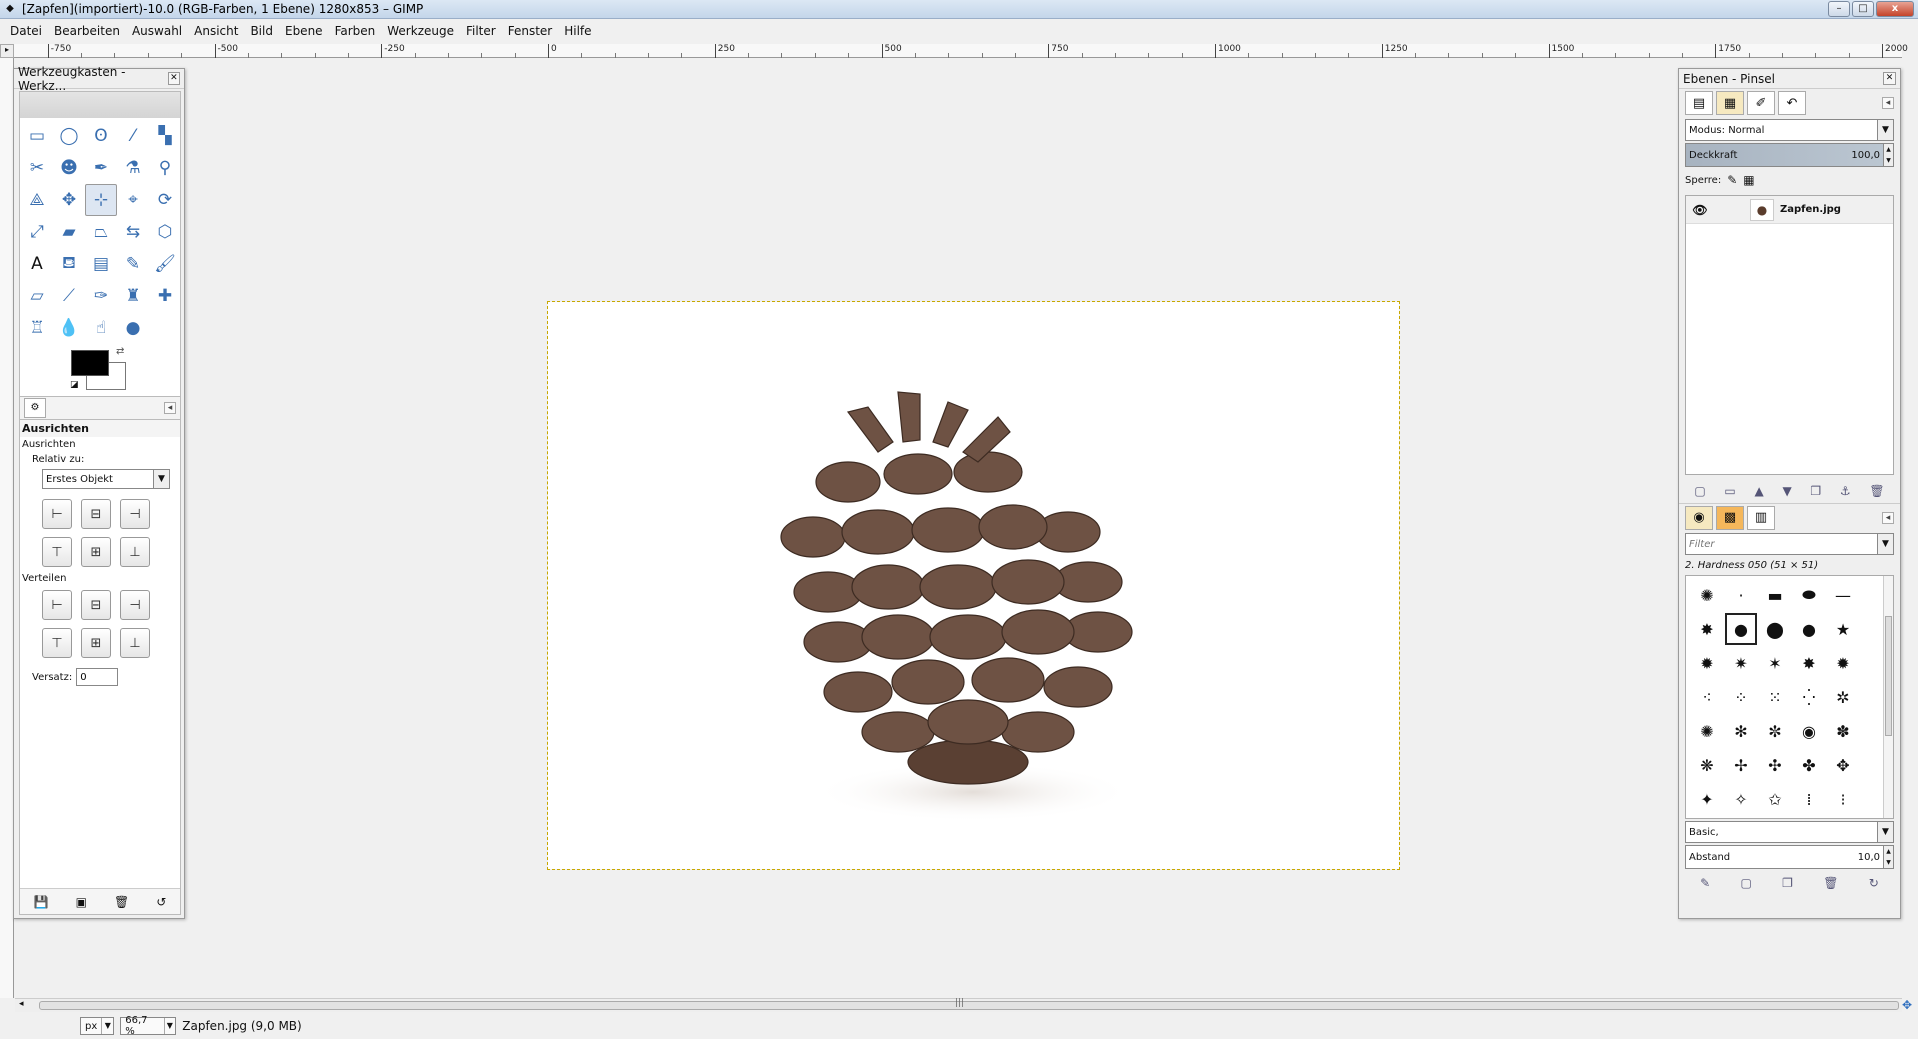 This screenshot has width=1918, height=1039. What do you see at coordinates (1809, 697) in the screenshot?
I see `brush-item: ⁛` at bounding box center [1809, 697].